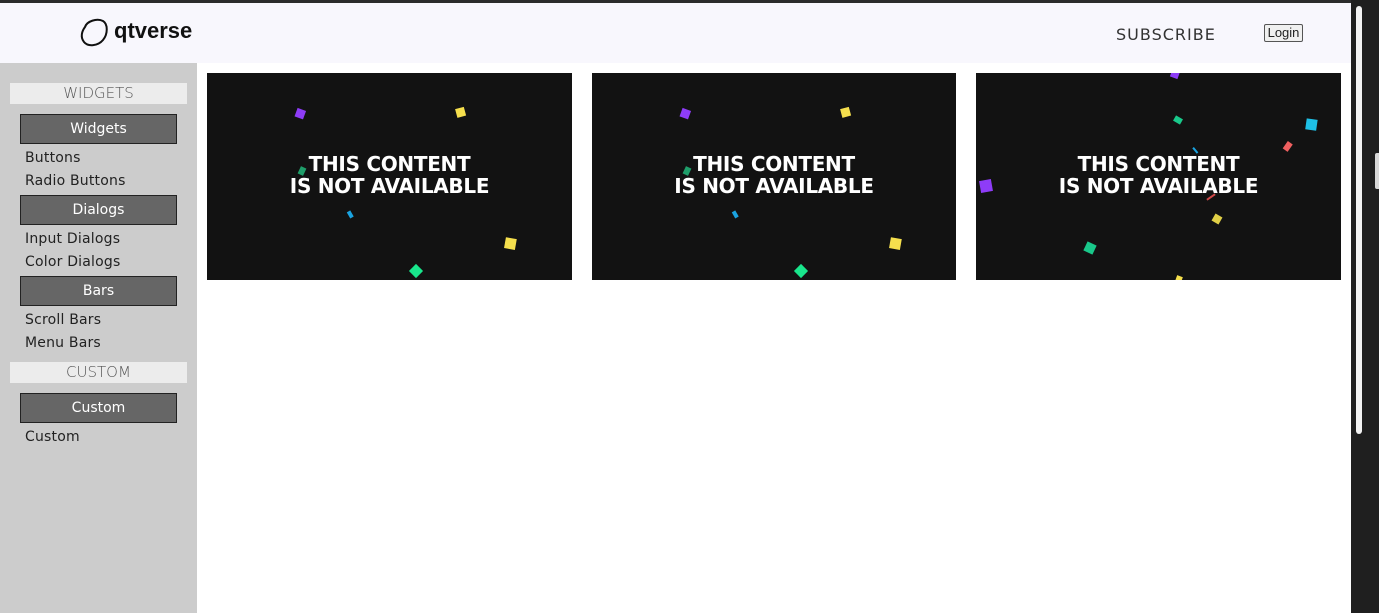 The height and width of the screenshot is (613, 1379). Describe the element at coordinates (153, 30) in the screenshot. I see `brand-name: qtverse` at that location.